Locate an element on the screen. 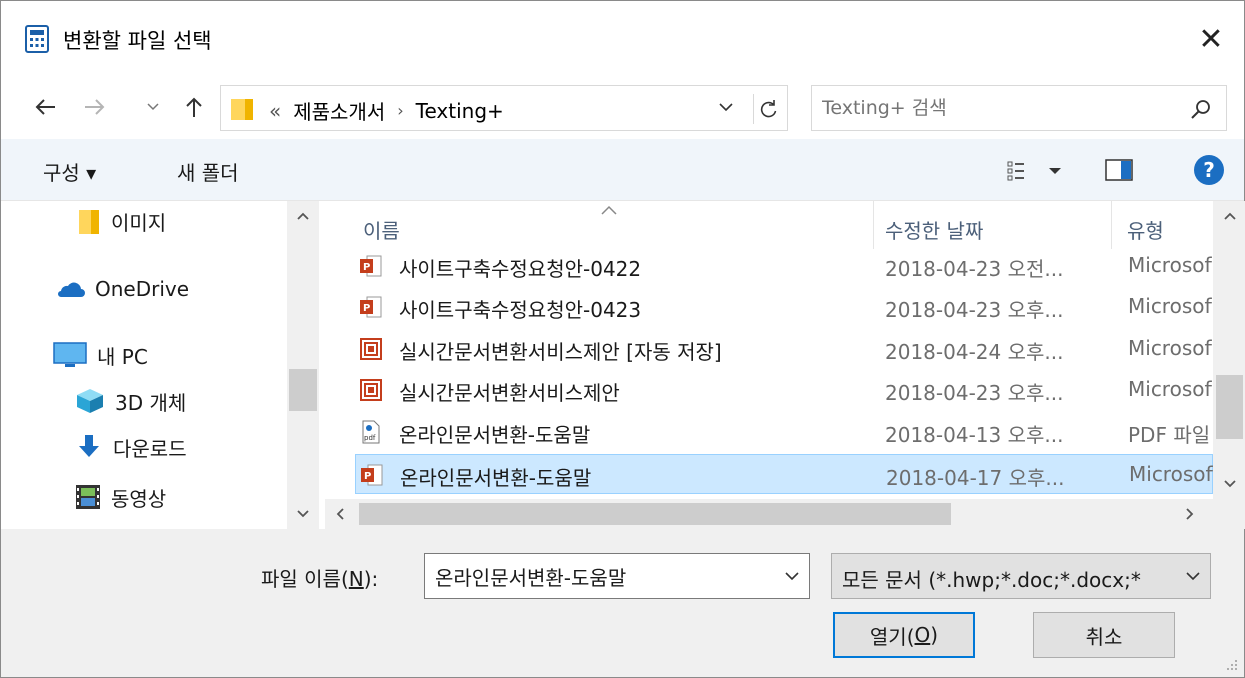 This screenshot has width=1245, height=678. preview-pane-button is located at coordinates (1119, 172).